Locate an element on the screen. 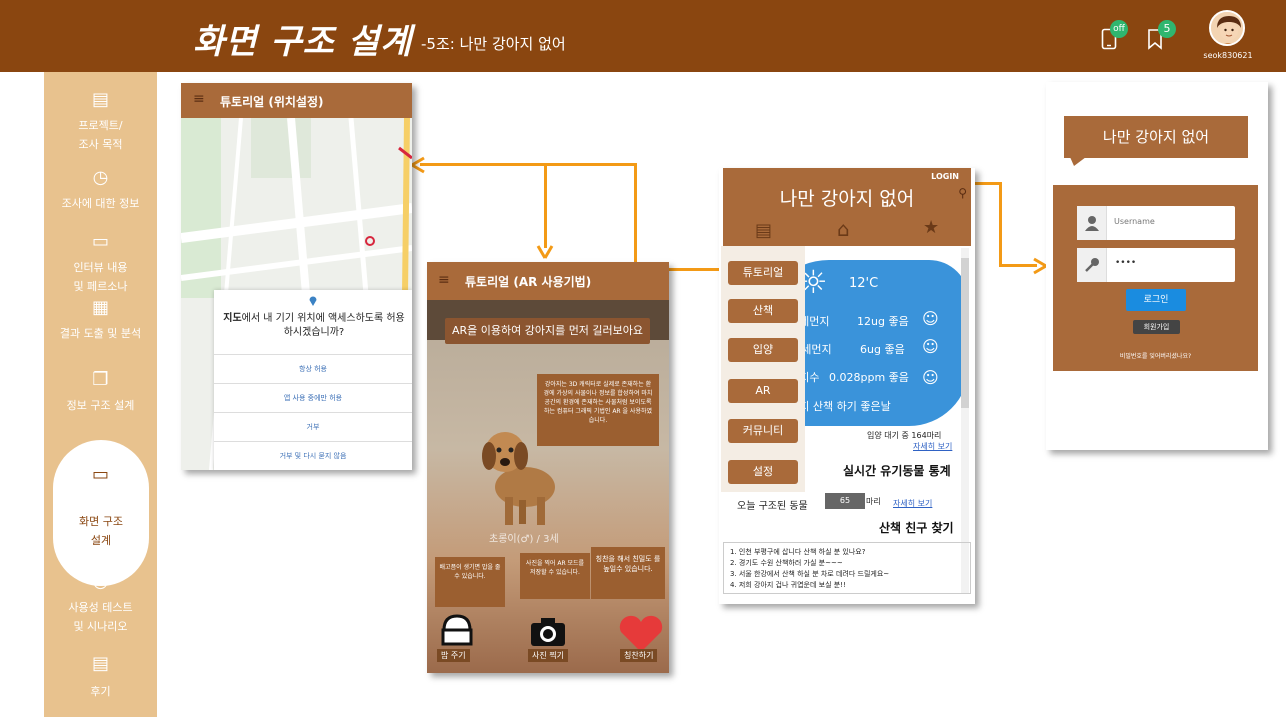  heart-icon is located at coordinates (641, 634).